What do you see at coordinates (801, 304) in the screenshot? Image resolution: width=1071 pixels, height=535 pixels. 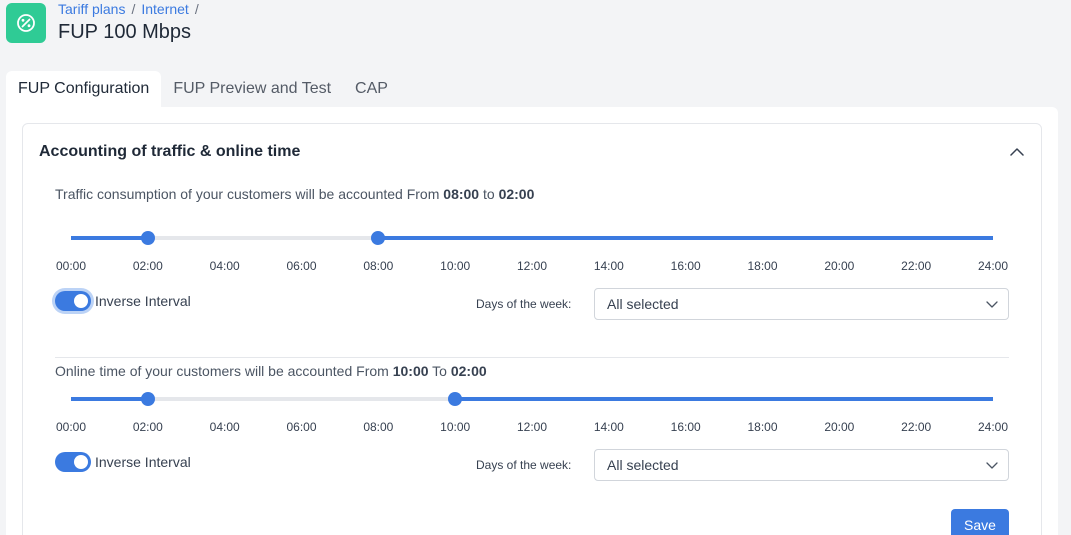 I see `traffic-days-select: All selected` at bounding box center [801, 304].